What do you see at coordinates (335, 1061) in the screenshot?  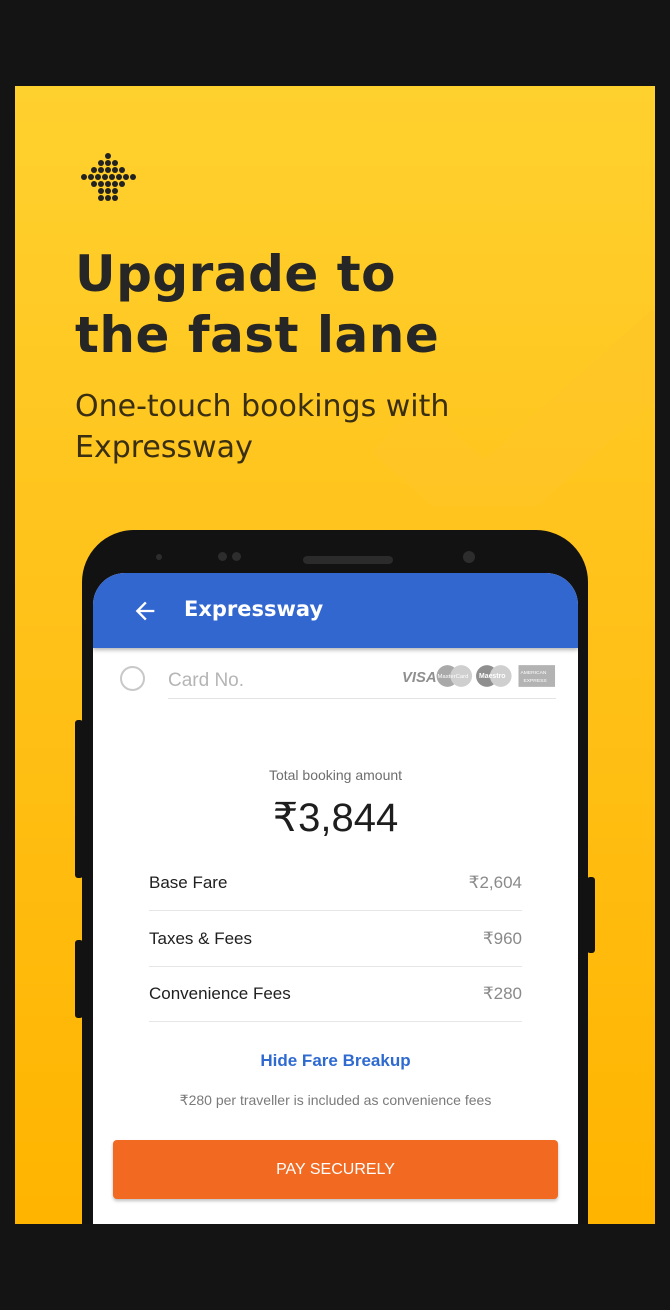 I see `hide-fare-breakup-link: Hide Fare Breakup` at bounding box center [335, 1061].